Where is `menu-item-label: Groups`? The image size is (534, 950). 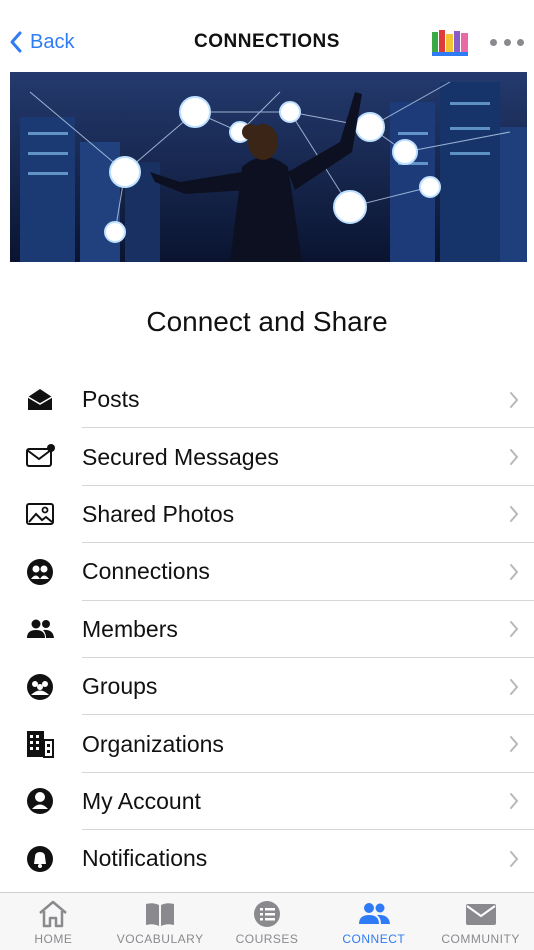 menu-item-label: Groups is located at coordinates (120, 686).